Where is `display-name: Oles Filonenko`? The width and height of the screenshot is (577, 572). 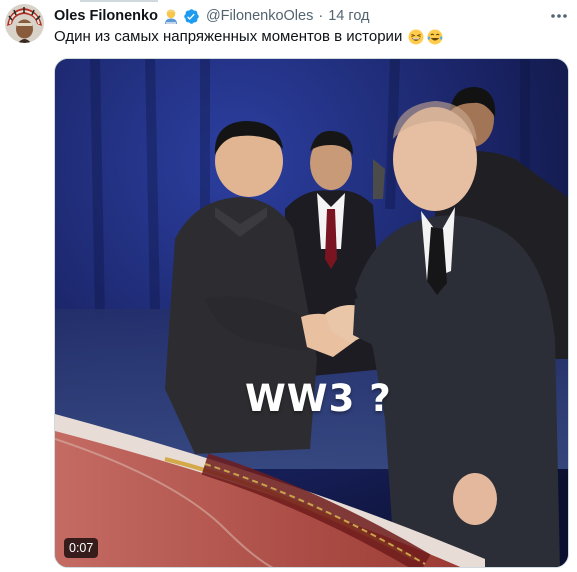
display-name: Oles Filonenko is located at coordinates (106, 16).